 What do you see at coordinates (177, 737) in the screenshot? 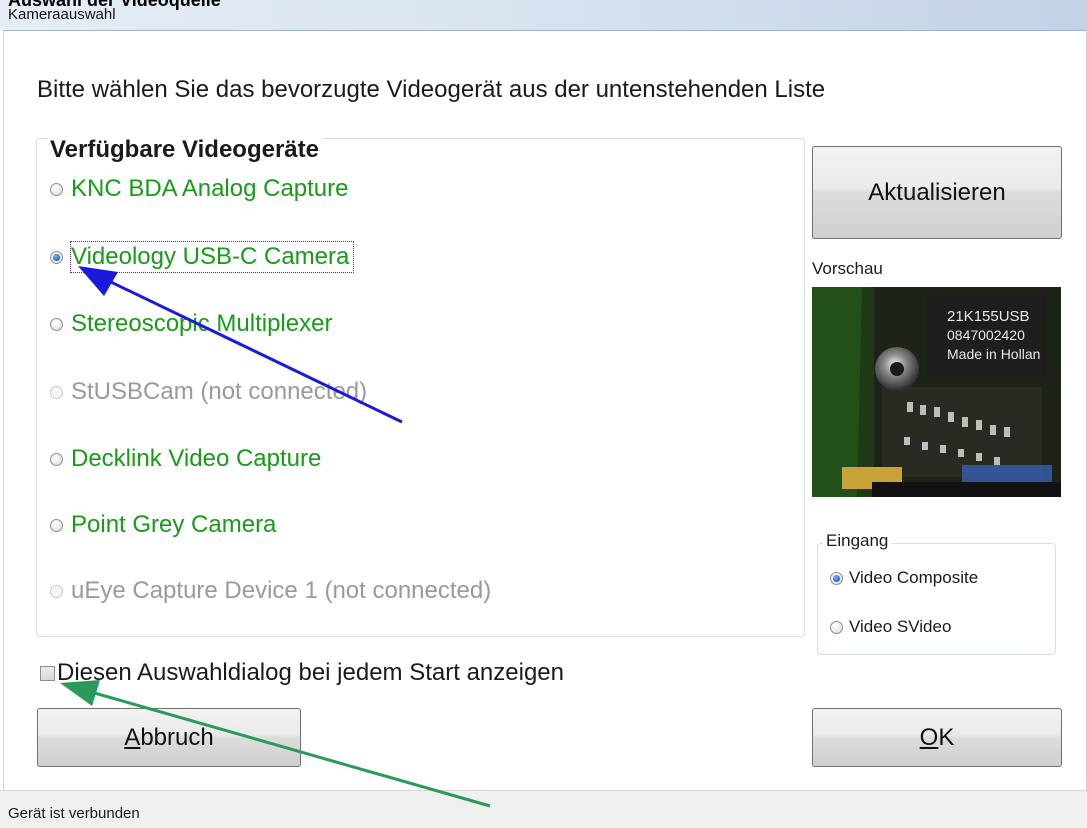
I see `cancel-label-rest: bbruch` at bounding box center [177, 737].